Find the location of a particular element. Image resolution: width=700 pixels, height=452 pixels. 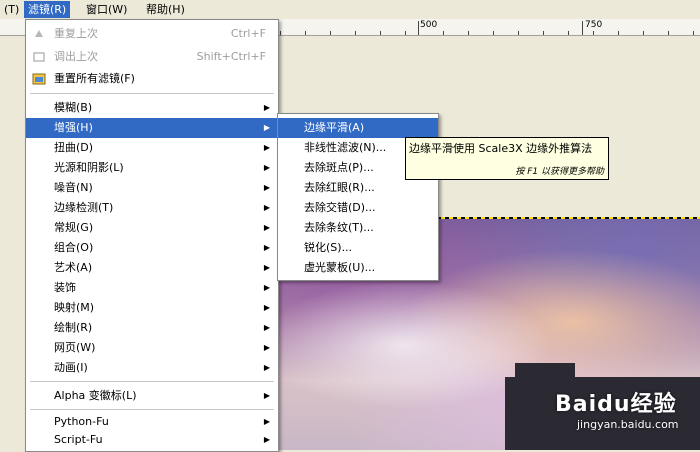

baidu-watermark: Baidu经验 jingyan.baidu.com is located at coordinates (625, 416).